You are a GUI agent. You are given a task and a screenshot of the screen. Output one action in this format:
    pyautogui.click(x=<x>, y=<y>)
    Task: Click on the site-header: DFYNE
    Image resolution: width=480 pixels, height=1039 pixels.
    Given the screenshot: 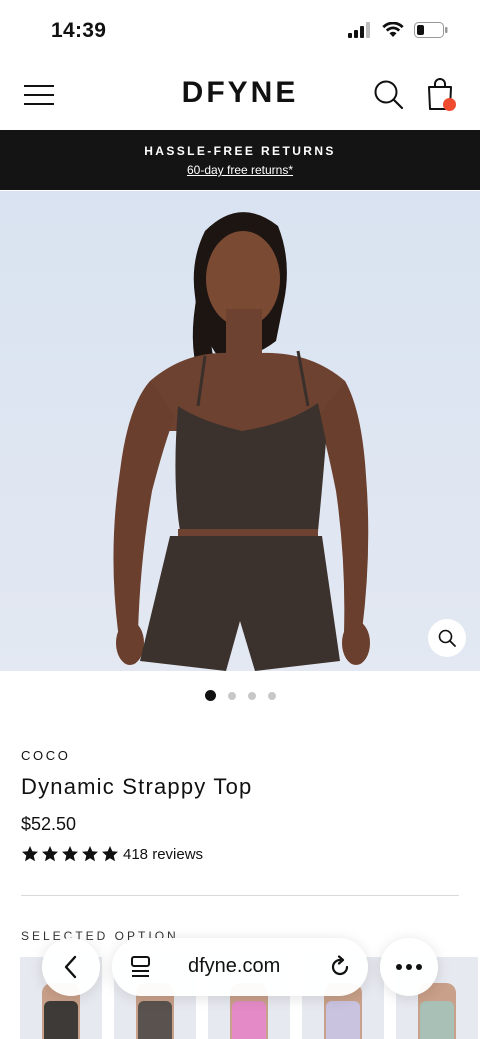 What is the action you would take?
    pyautogui.click(x=240, y=96)
    